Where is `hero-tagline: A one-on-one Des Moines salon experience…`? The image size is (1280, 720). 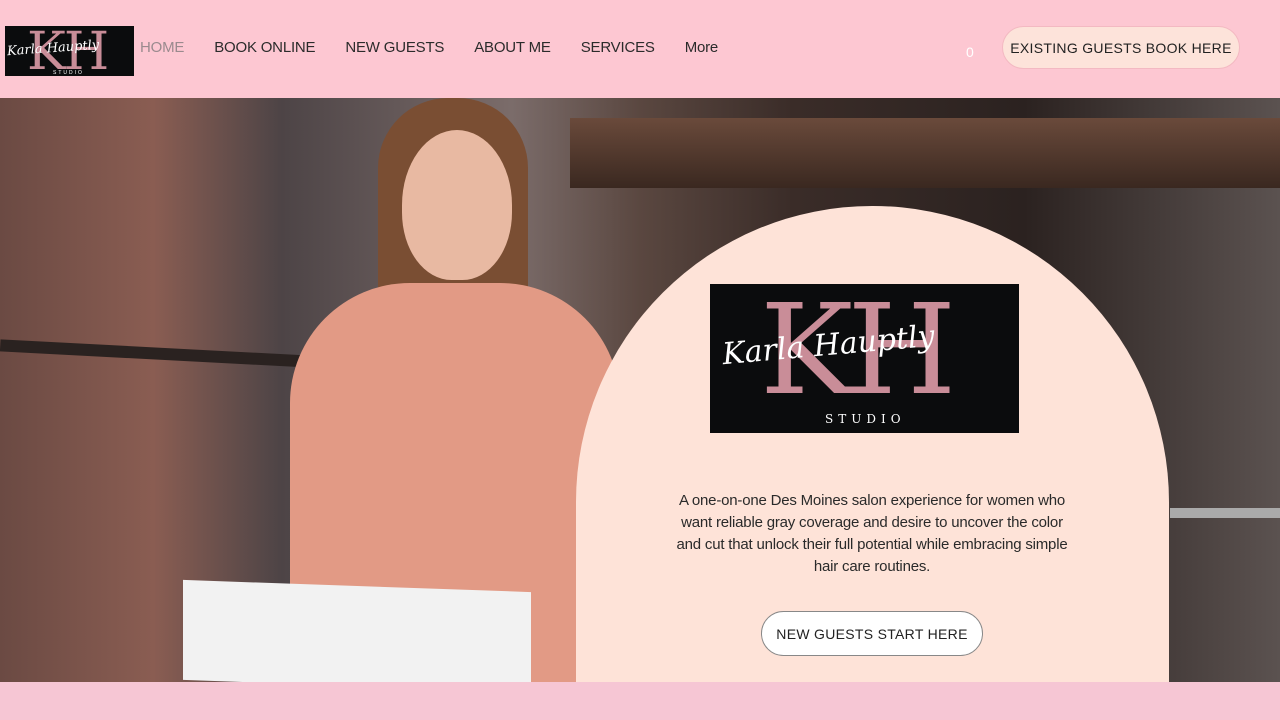 hero-tagline: A one-on-one Des Moines salon experience… is located at coordinates (872, 533).